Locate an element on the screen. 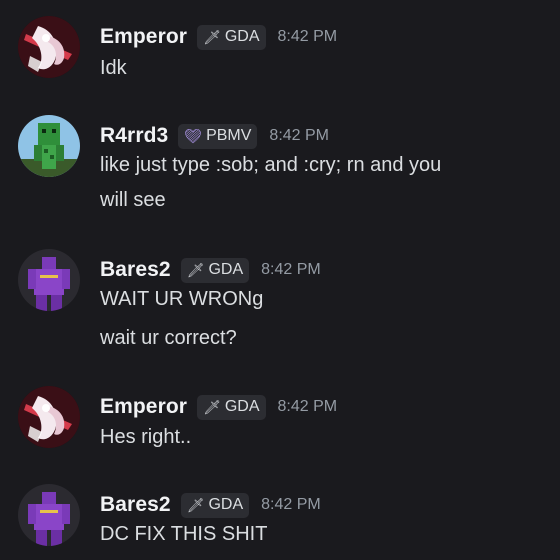  message-header: R4rrd3 💜︎ PBMV 8:42 PM is located at coordinates (214, 136).